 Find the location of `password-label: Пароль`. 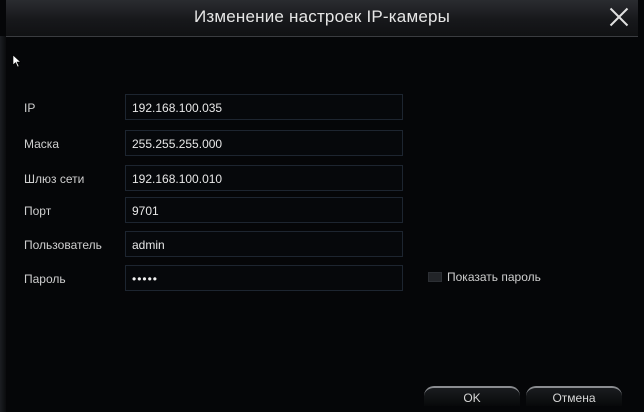

password-label: Пароль is located at coordinates (45, 279).